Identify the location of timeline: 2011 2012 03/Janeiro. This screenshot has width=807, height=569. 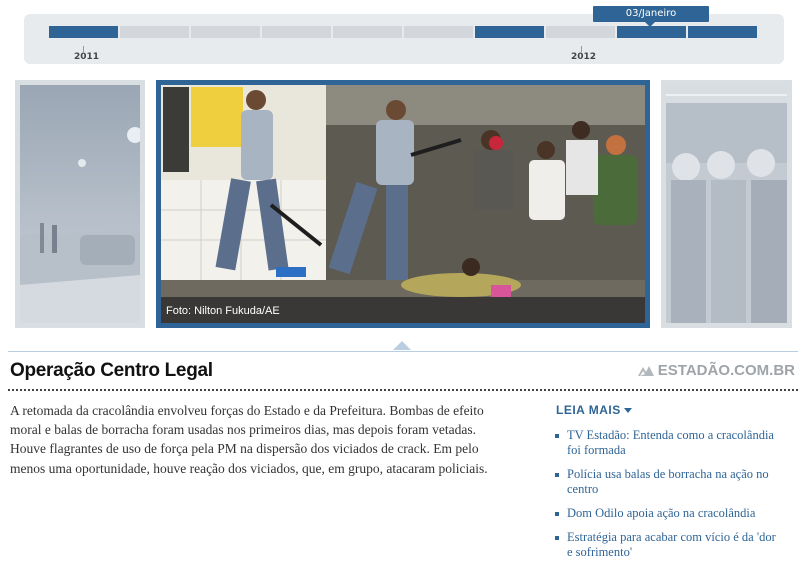
(404, 35).